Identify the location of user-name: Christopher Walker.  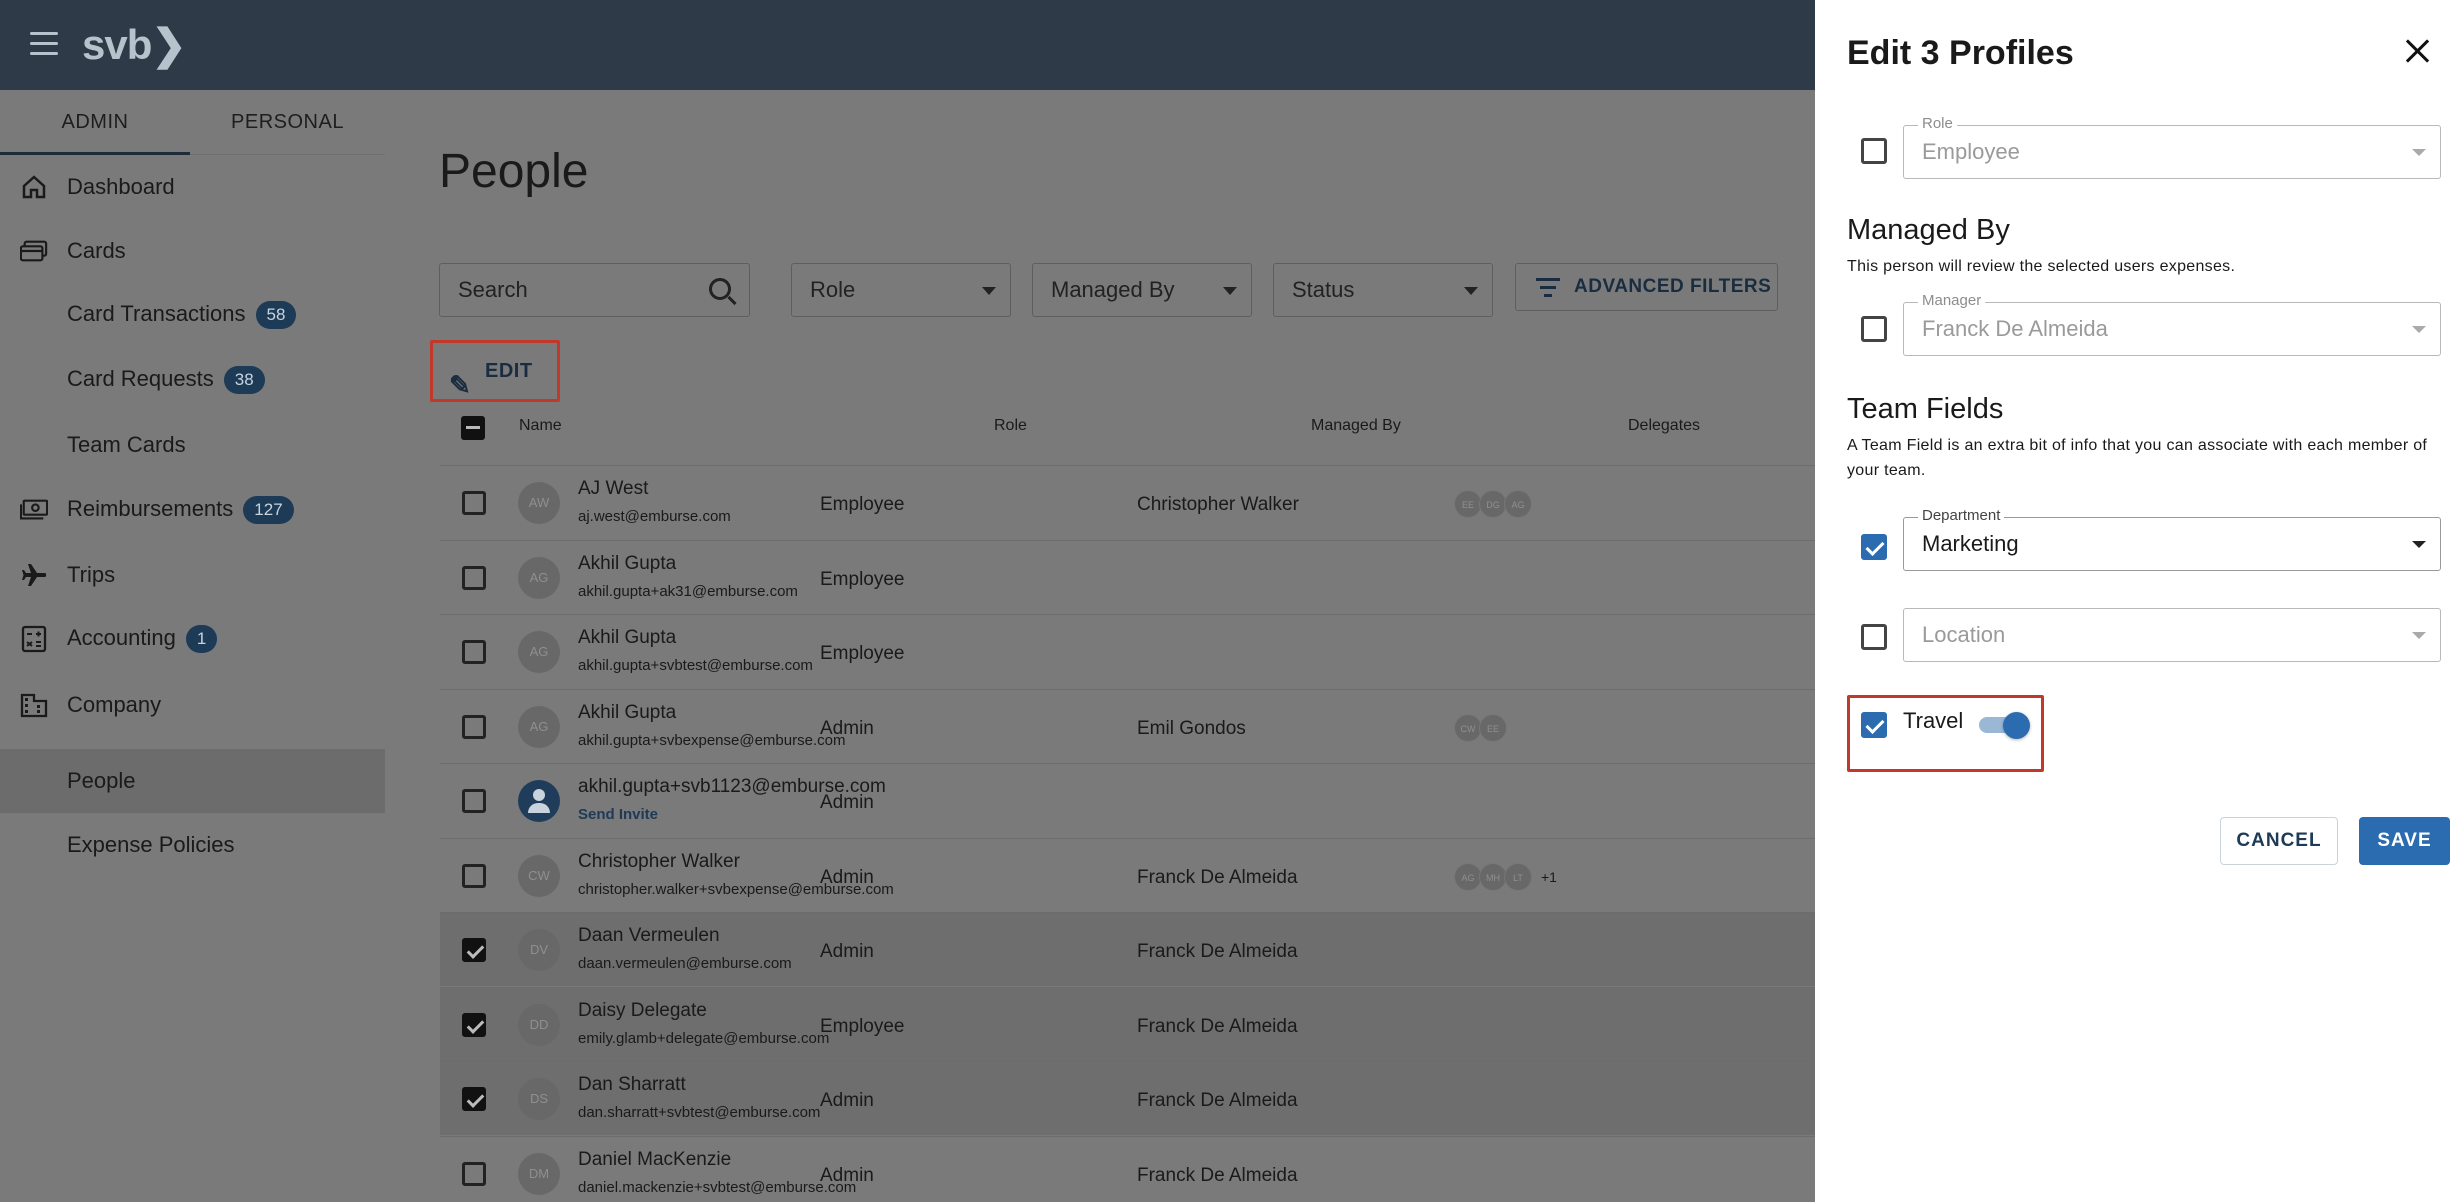
(659, 862).